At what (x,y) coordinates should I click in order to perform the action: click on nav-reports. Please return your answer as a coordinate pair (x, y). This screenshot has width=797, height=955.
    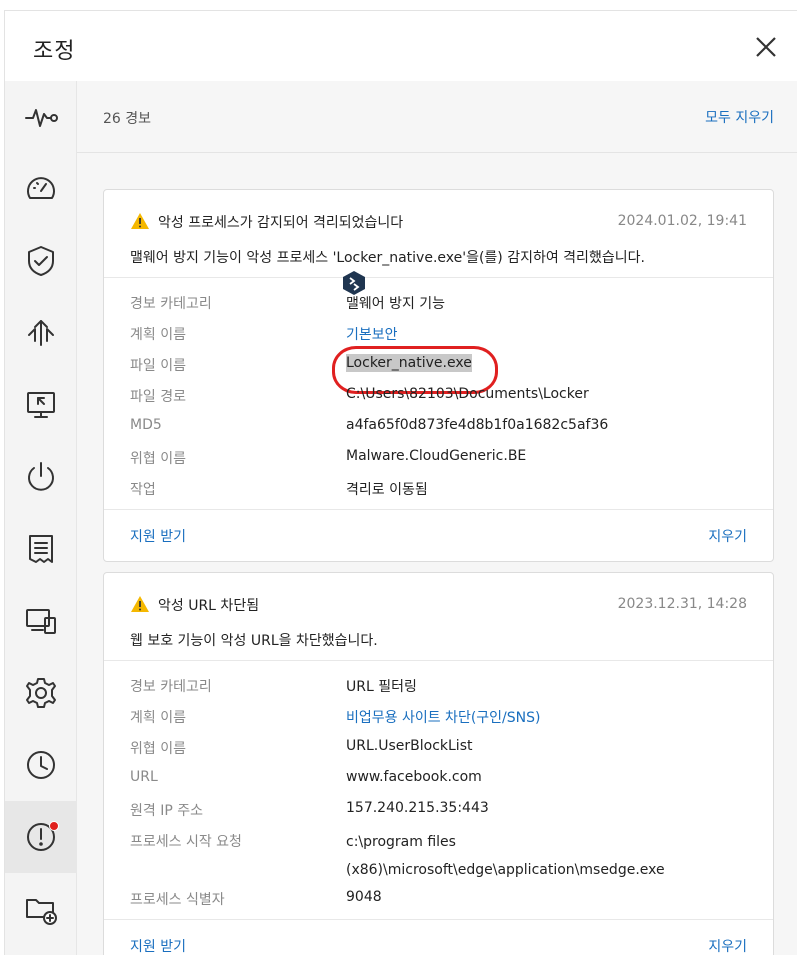
    Looking at the image, I should click on (41, 549).